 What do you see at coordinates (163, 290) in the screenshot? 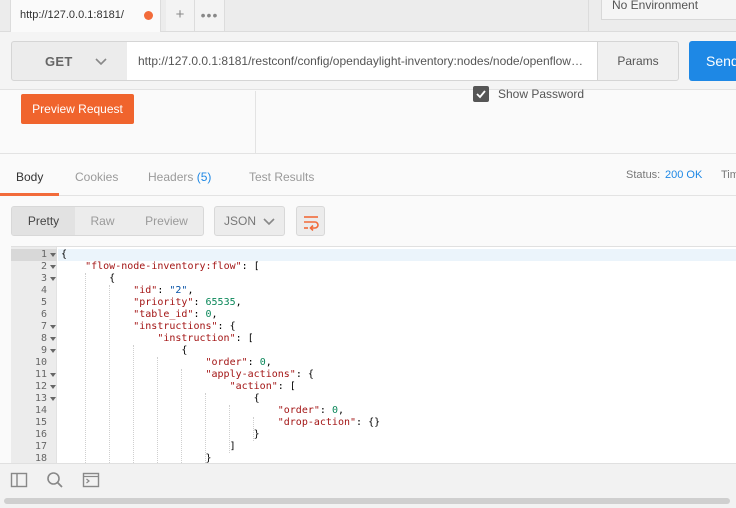
I see `code-line: "id": "2",` at bounding box center [163, 290].